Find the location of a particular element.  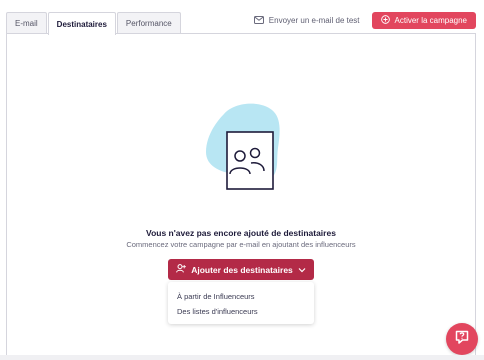

bottom-scrollbar is located at coordinates (242, 357).